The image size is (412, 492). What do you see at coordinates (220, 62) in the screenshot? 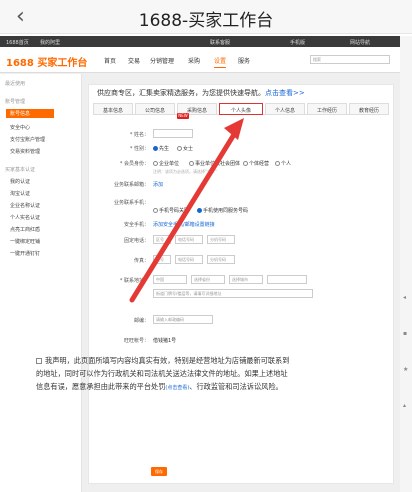
I see `nav-settings: 设置` at bounding box center [220, 62].